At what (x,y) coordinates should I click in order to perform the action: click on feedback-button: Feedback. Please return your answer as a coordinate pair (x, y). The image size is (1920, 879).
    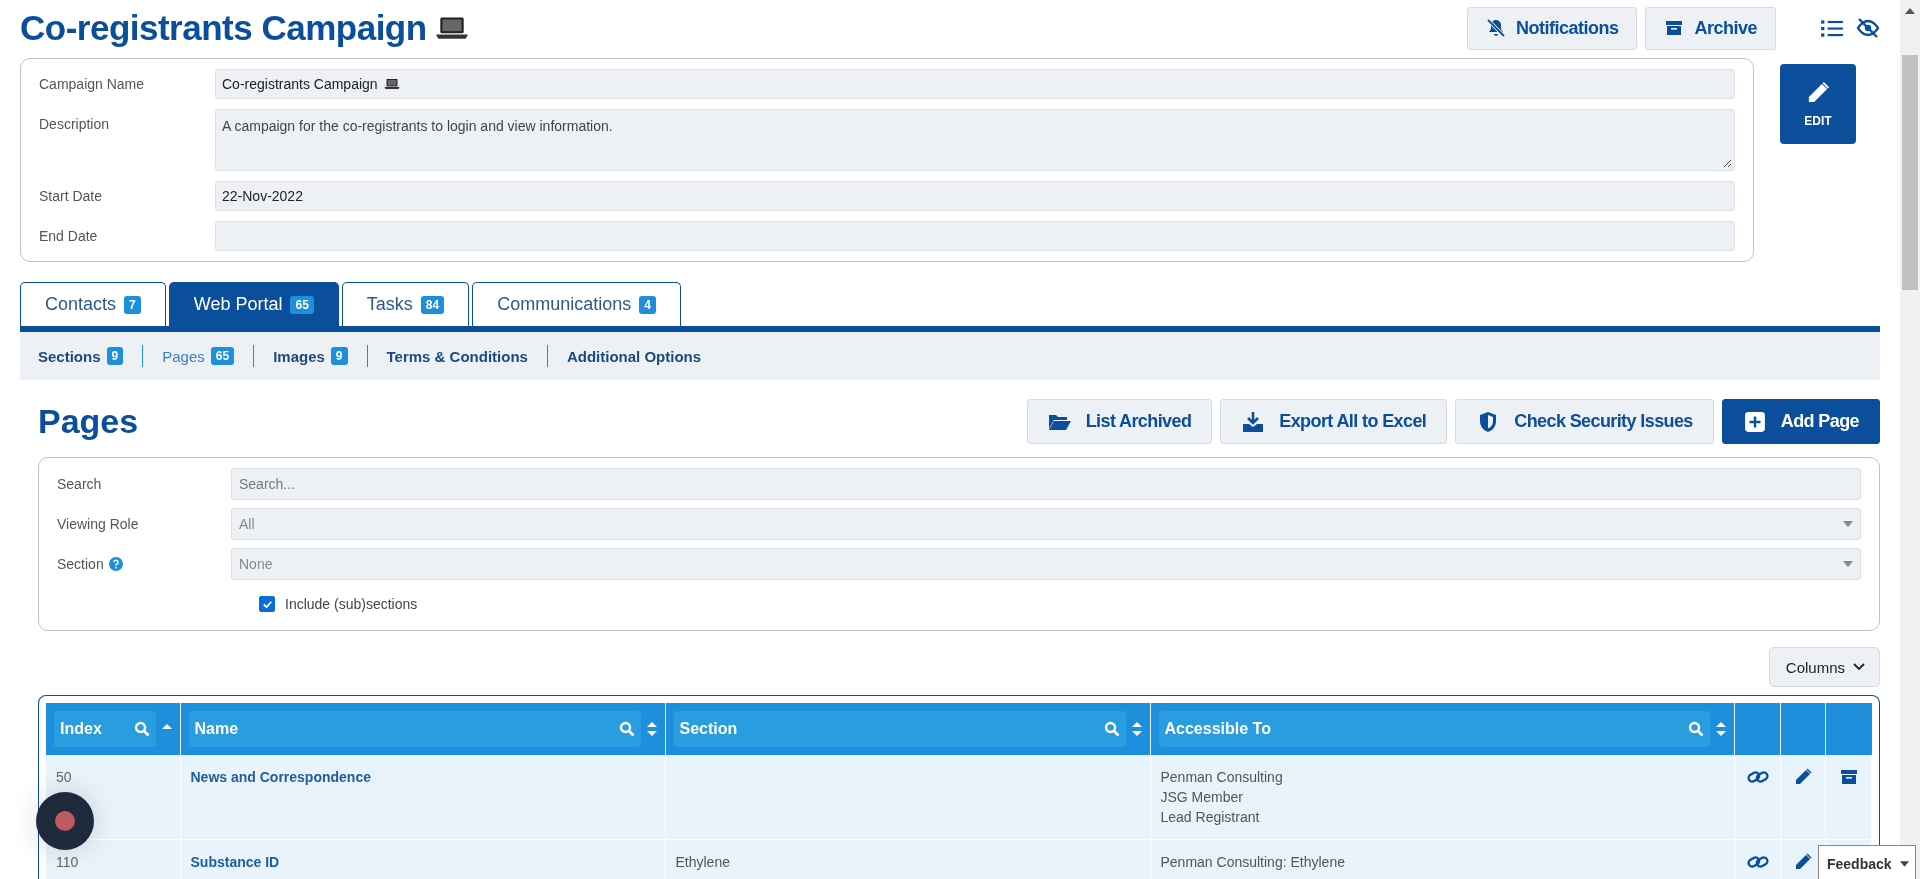
    Looking at the image, I should click on (1867, 862).